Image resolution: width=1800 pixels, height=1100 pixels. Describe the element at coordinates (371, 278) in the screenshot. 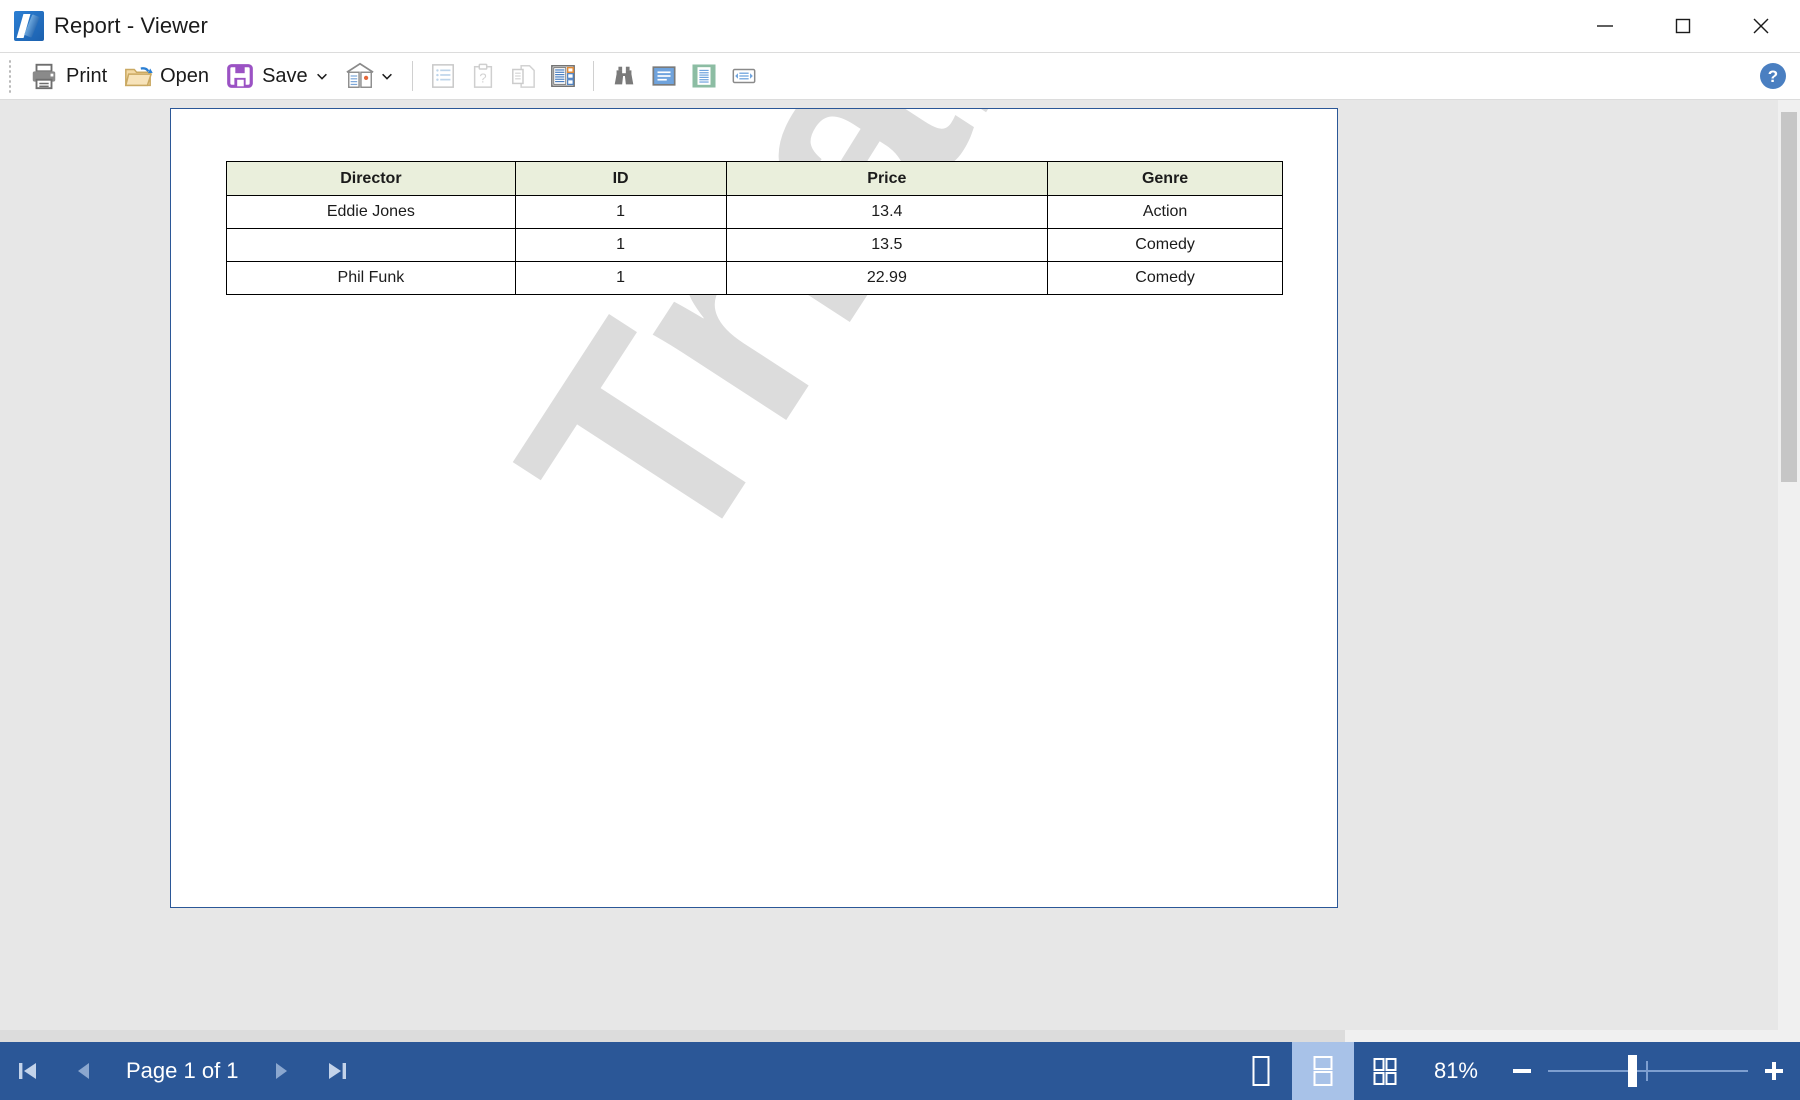

I see `cell-director: Phil Funk` at that location.